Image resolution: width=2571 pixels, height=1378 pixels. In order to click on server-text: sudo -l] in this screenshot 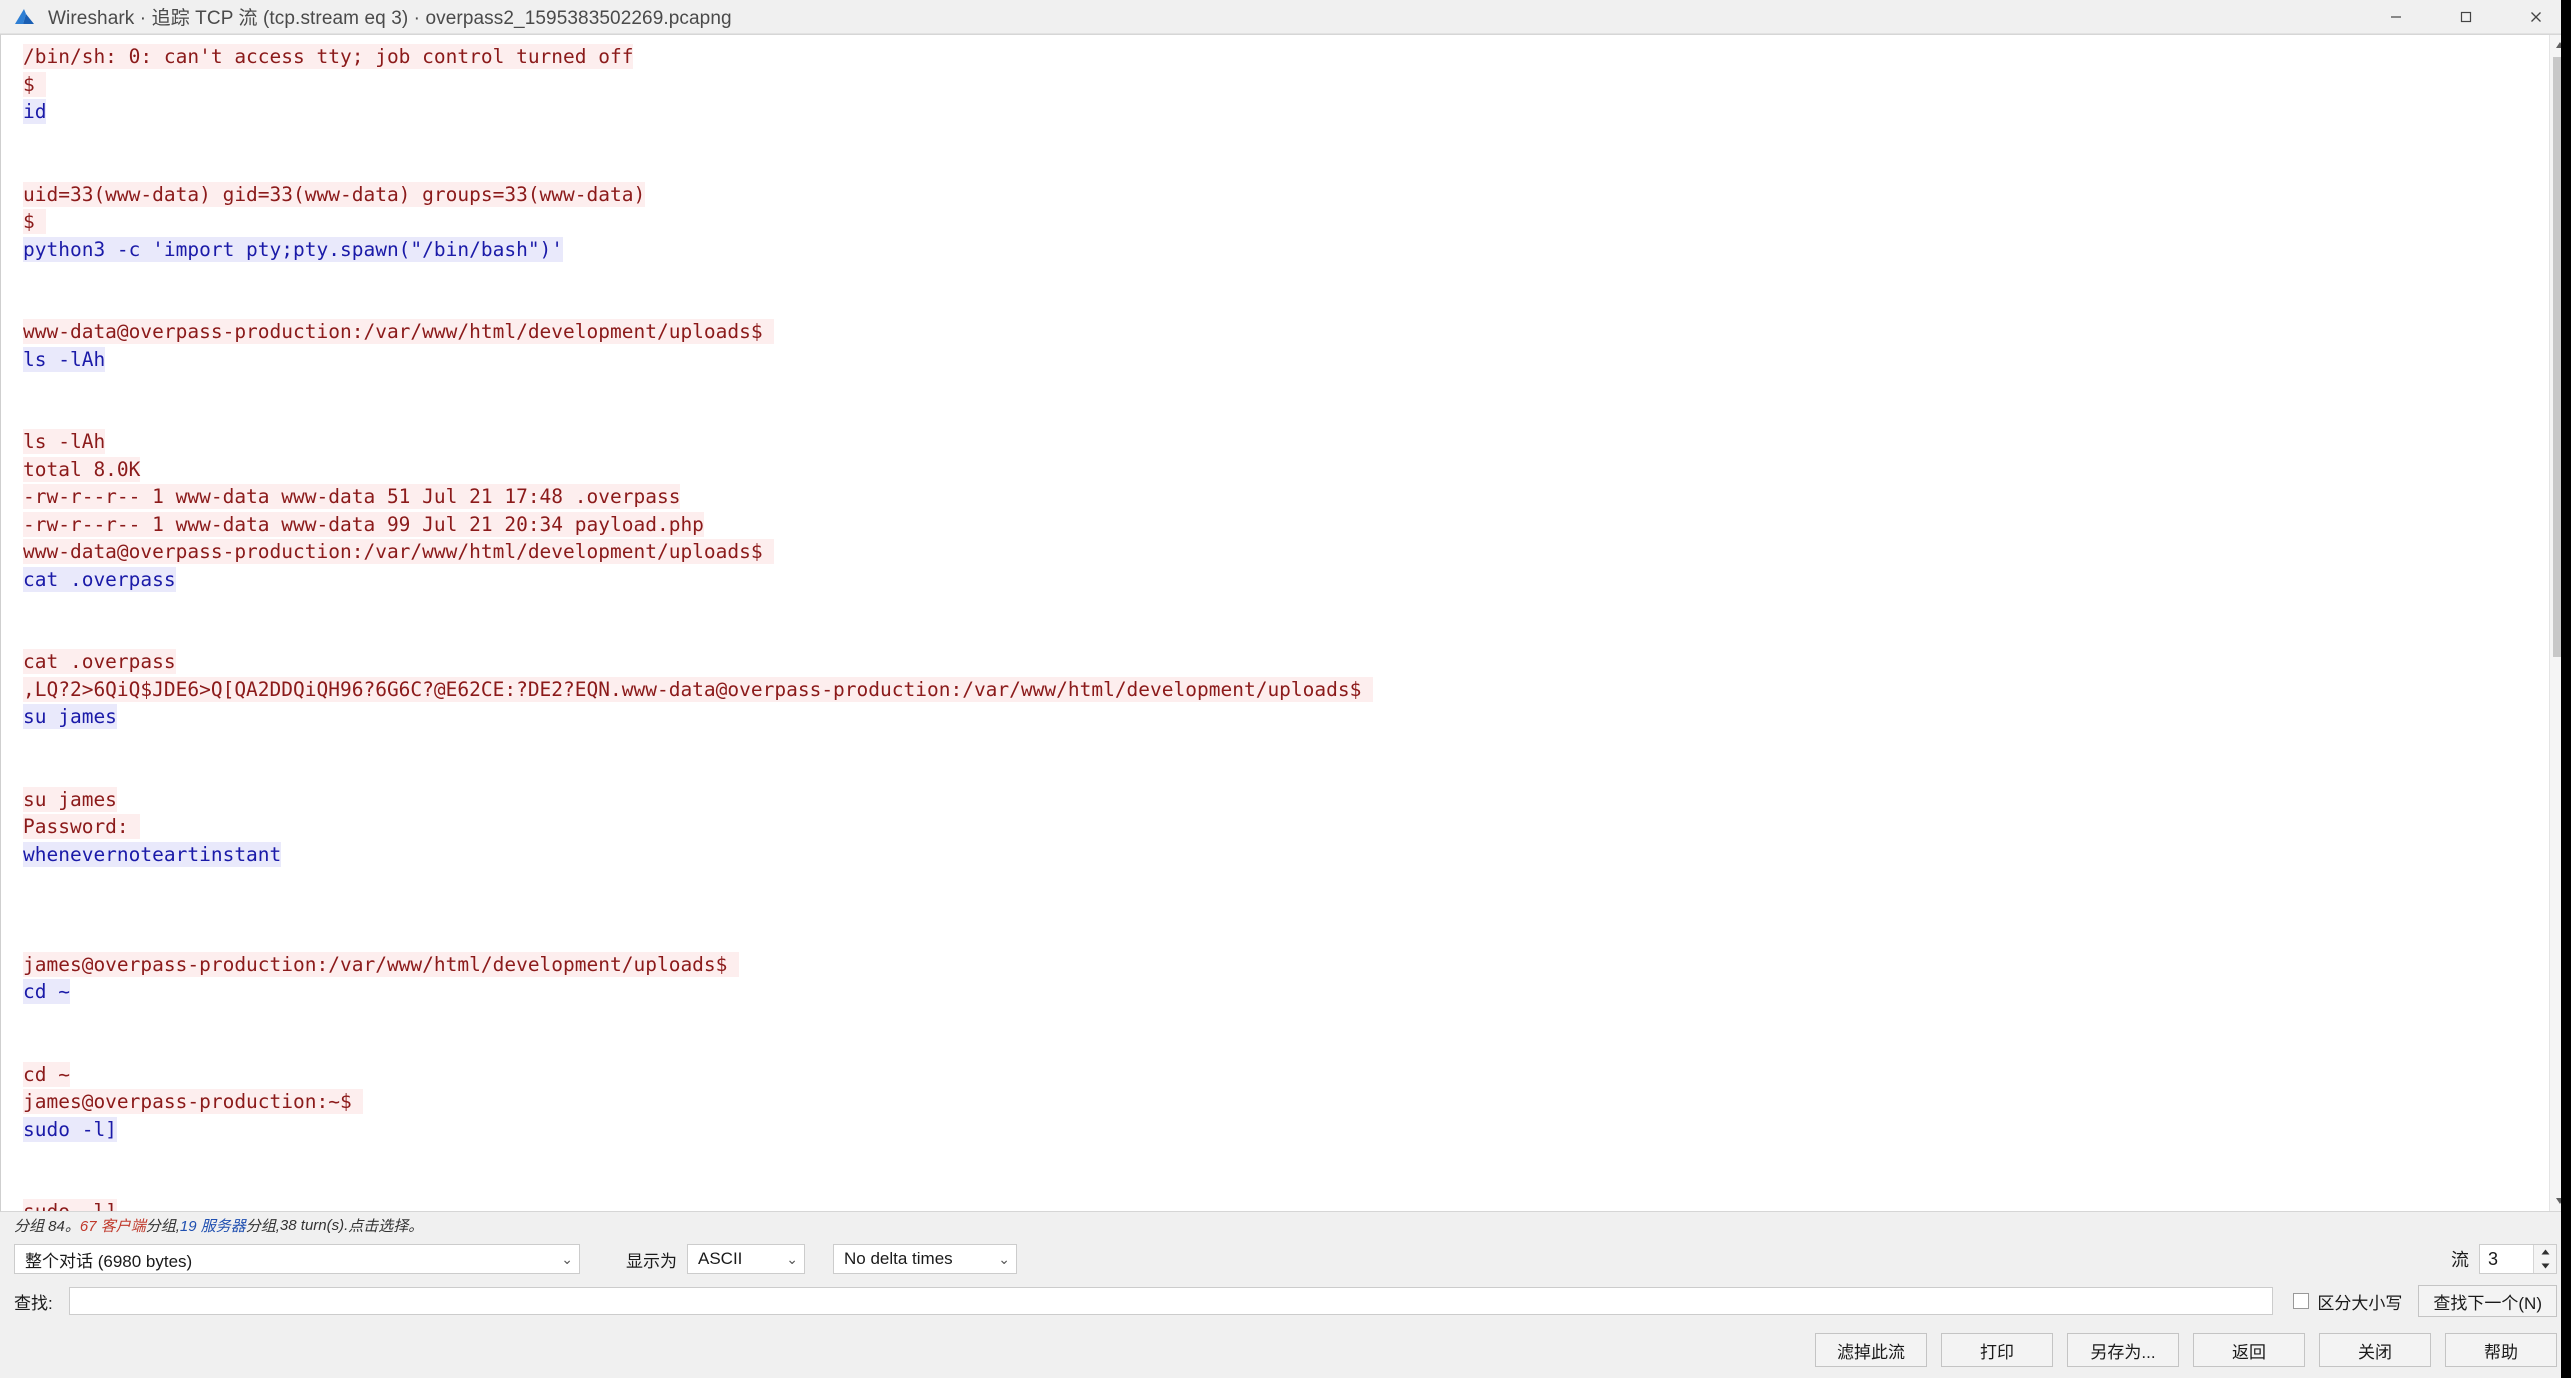, I will do `click(70, 1205)`.